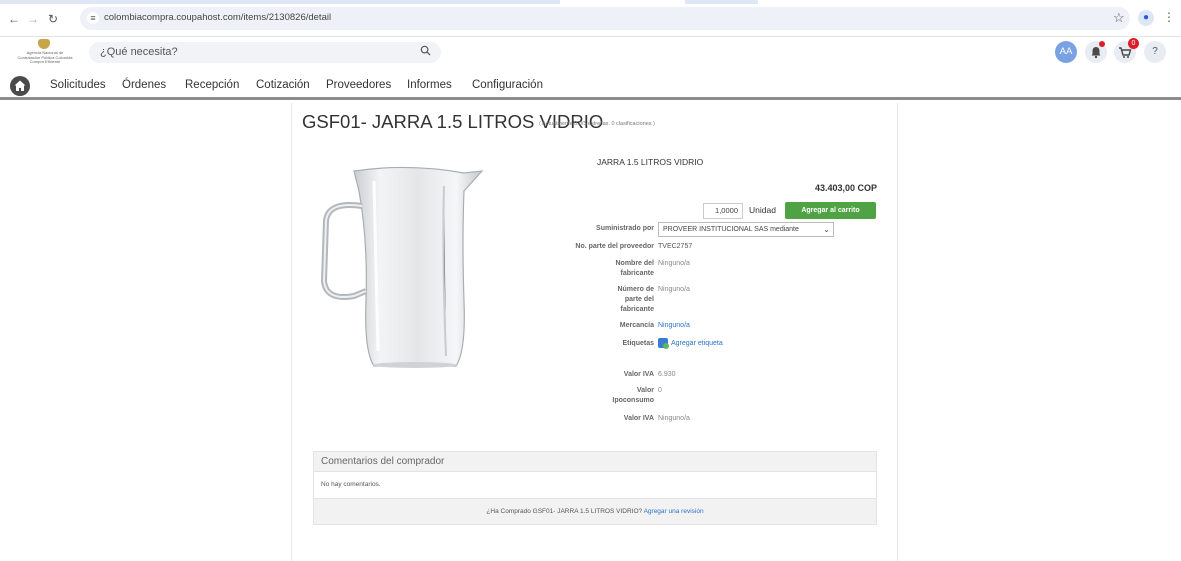 The height and width of the screenshot is (561, 1181). Describe the element at coordinates (674, 289) in the screenshot. I see `manufacturer-part-value: Ninguno/a` at that location.